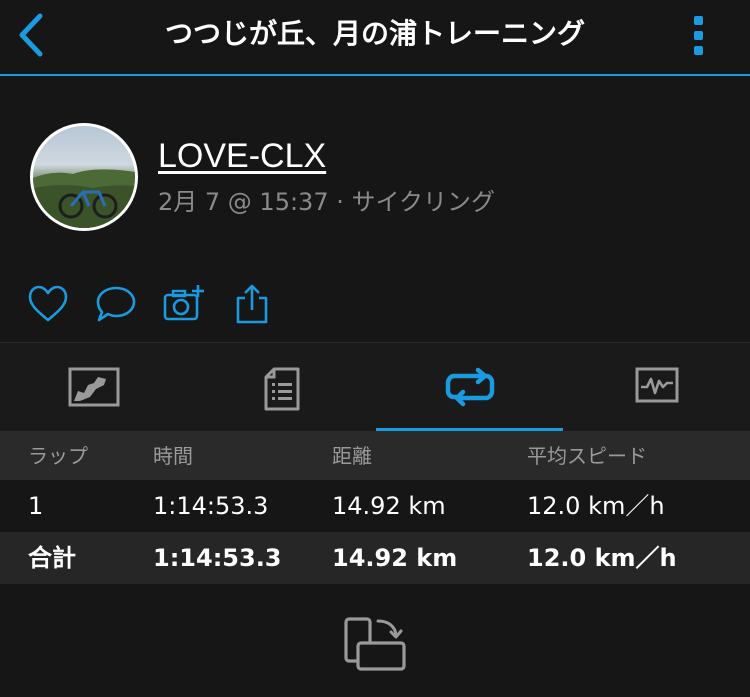  I want to click on total-label: 合計, so click(52, 558).